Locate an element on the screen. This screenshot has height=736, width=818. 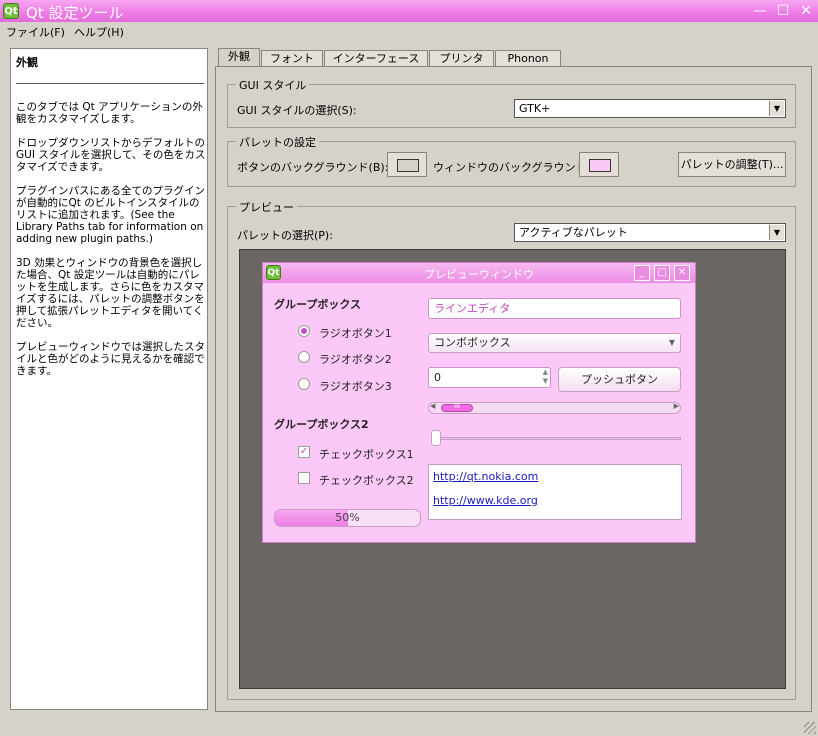
gui-style-group: GUI スタイル GUI スタイルの選択(S): GTK+ ▼ is located at coordinates (511, 102).